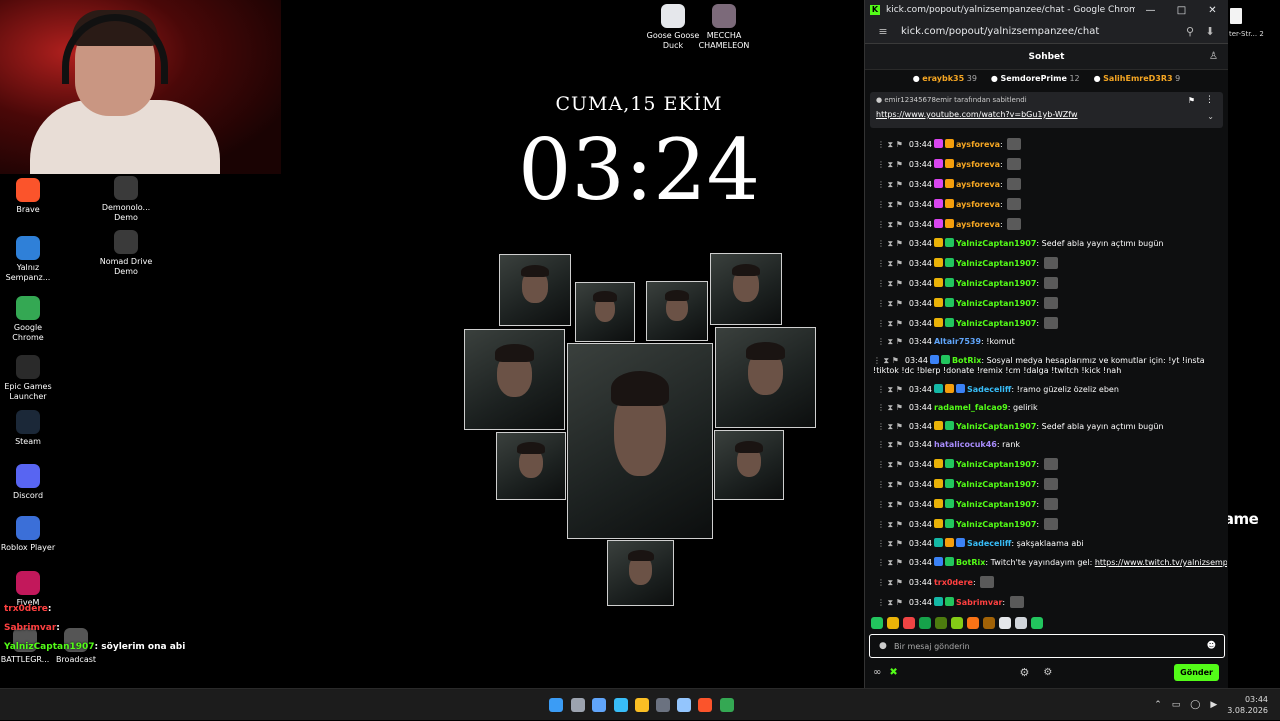  What do you see at coordinates (1195, 705) in the screenshot?
I see `microphone-icon: ◯` at bounding box center [1195, 705].